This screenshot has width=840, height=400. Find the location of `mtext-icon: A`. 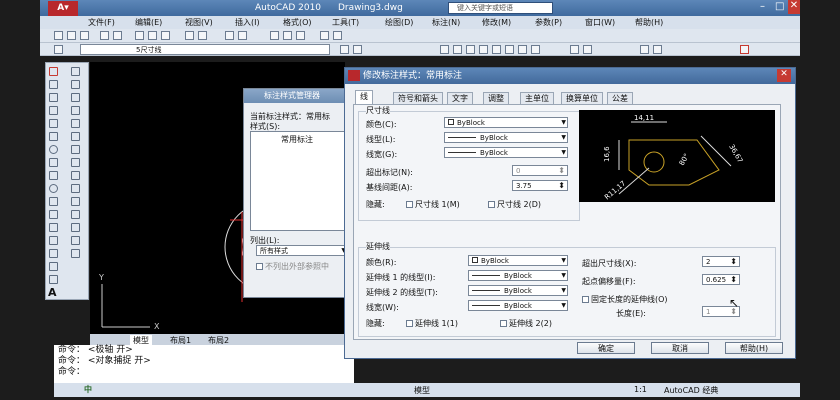

mtext-icon: A is located at coordinates (52, 292).